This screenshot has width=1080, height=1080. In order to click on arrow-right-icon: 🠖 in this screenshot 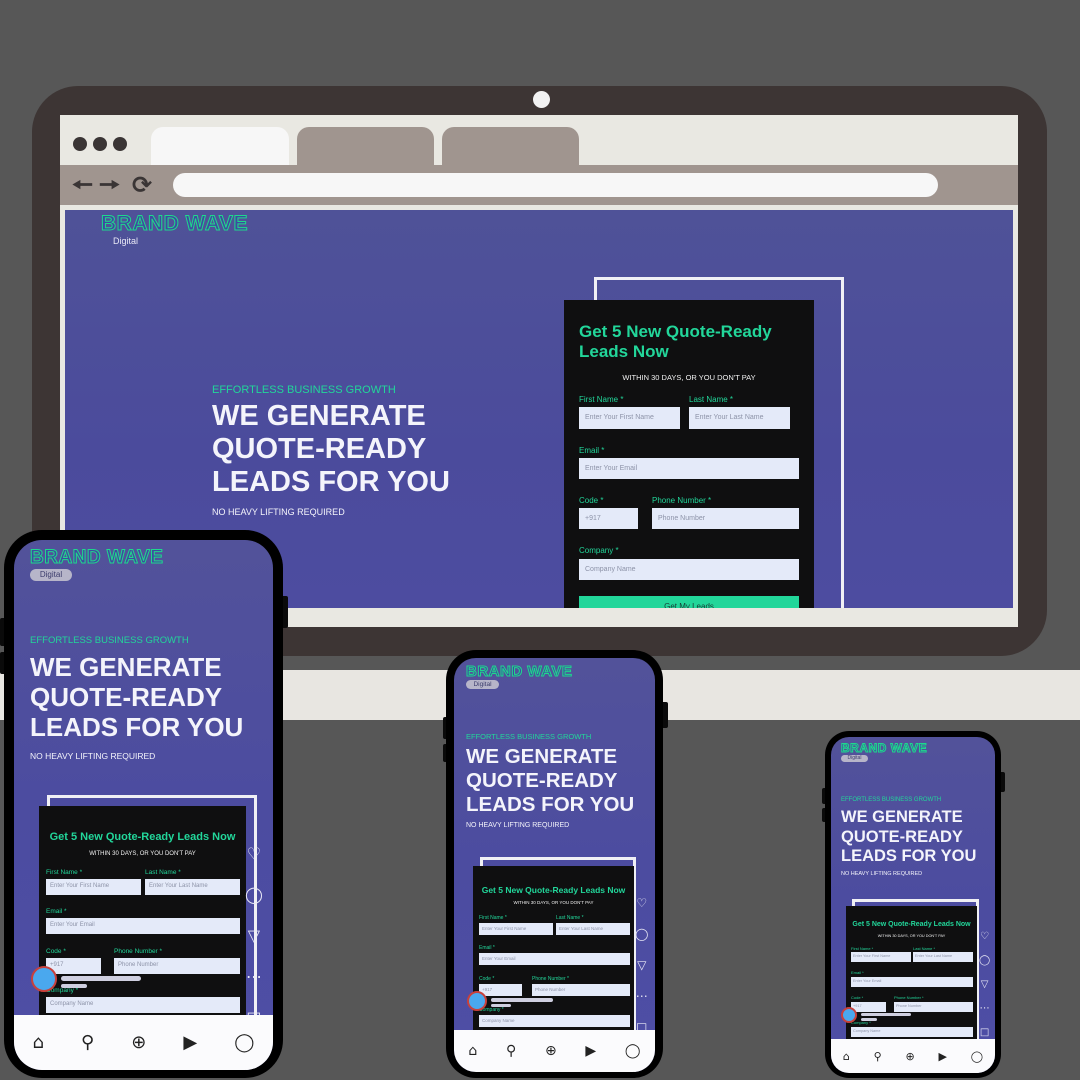, I will do `click(109, 185)`.